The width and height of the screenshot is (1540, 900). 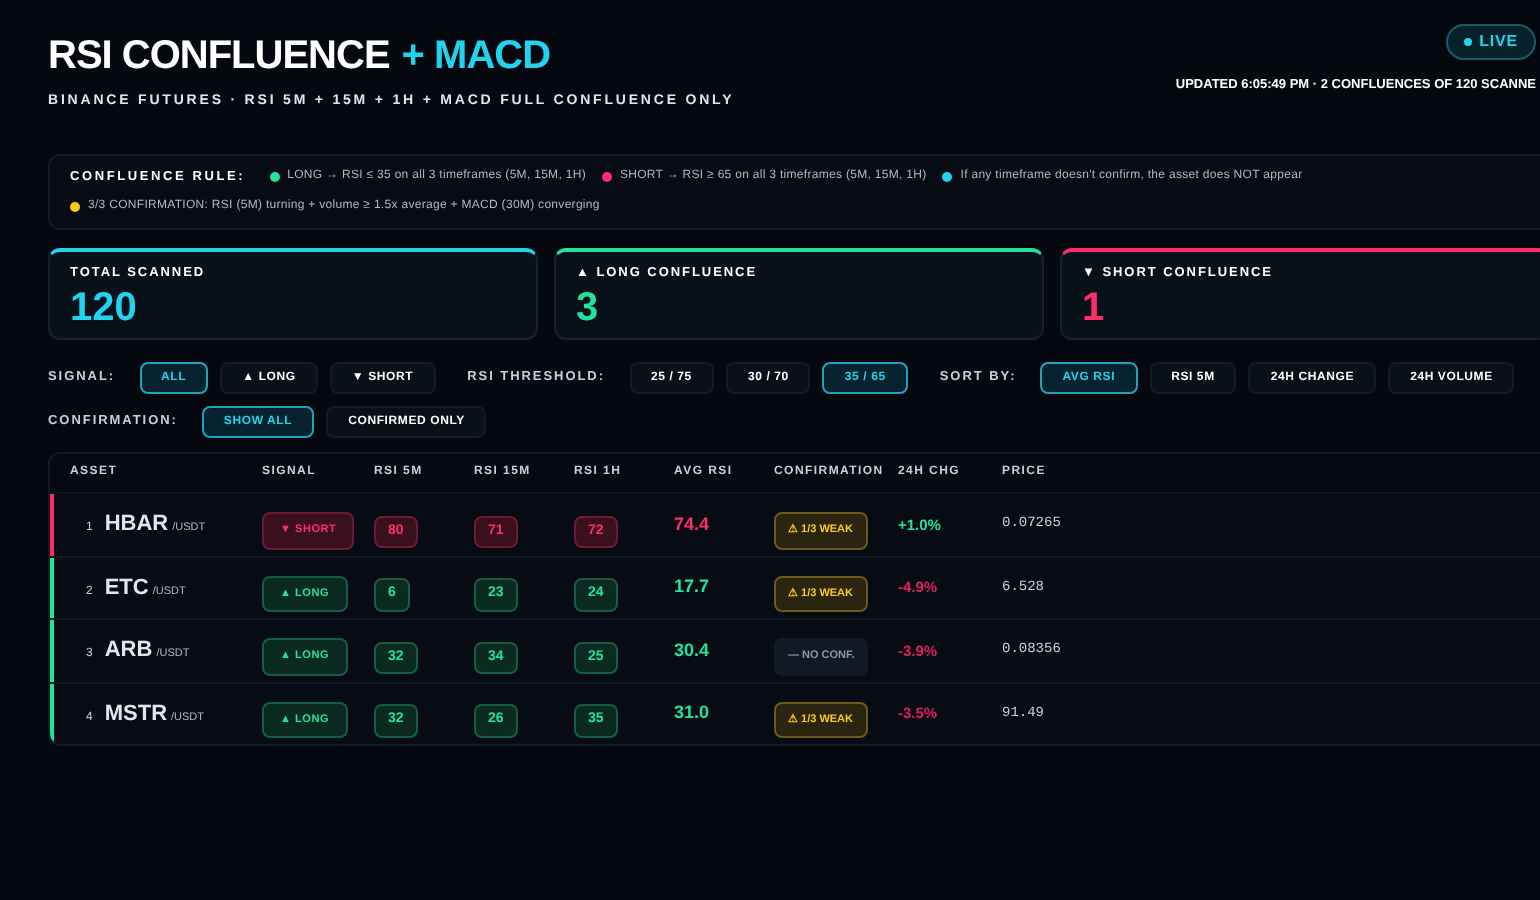 I want to click on page-title: RSI CONFLUENCE, so click(x=219, y=56).